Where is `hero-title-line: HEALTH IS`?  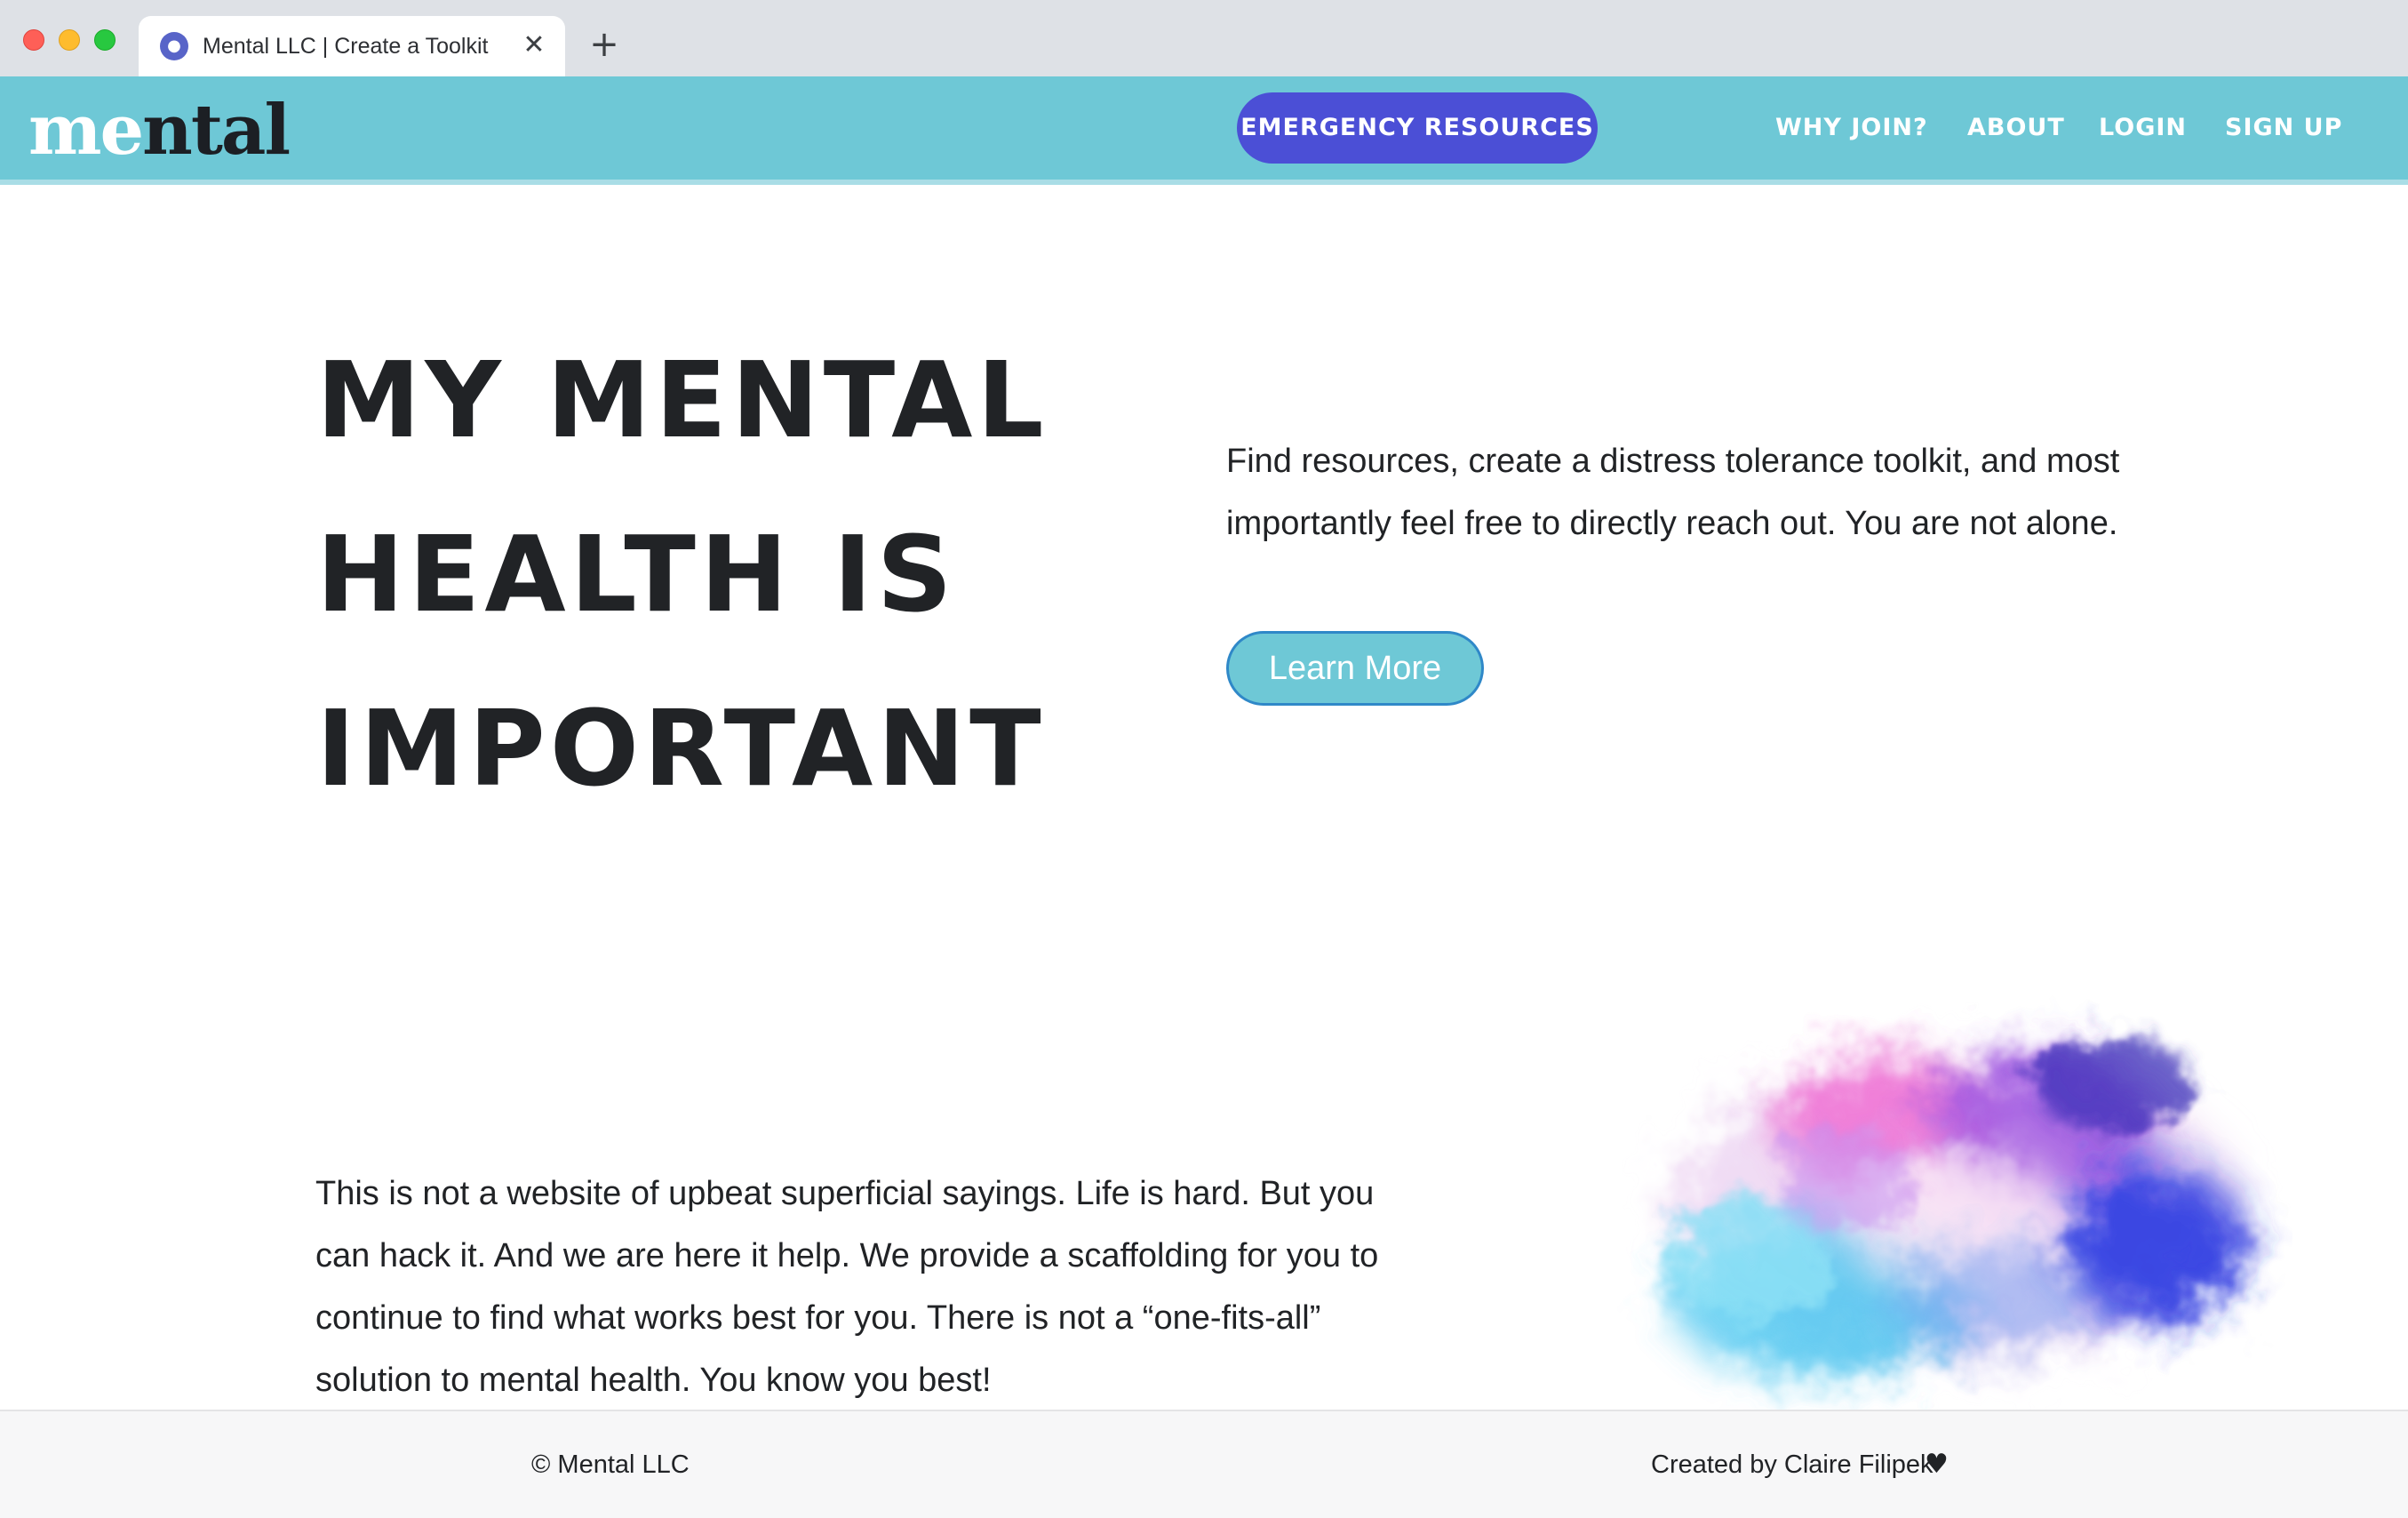 hero-title-line: HEALTH IS is located at coordinates (636, 574).